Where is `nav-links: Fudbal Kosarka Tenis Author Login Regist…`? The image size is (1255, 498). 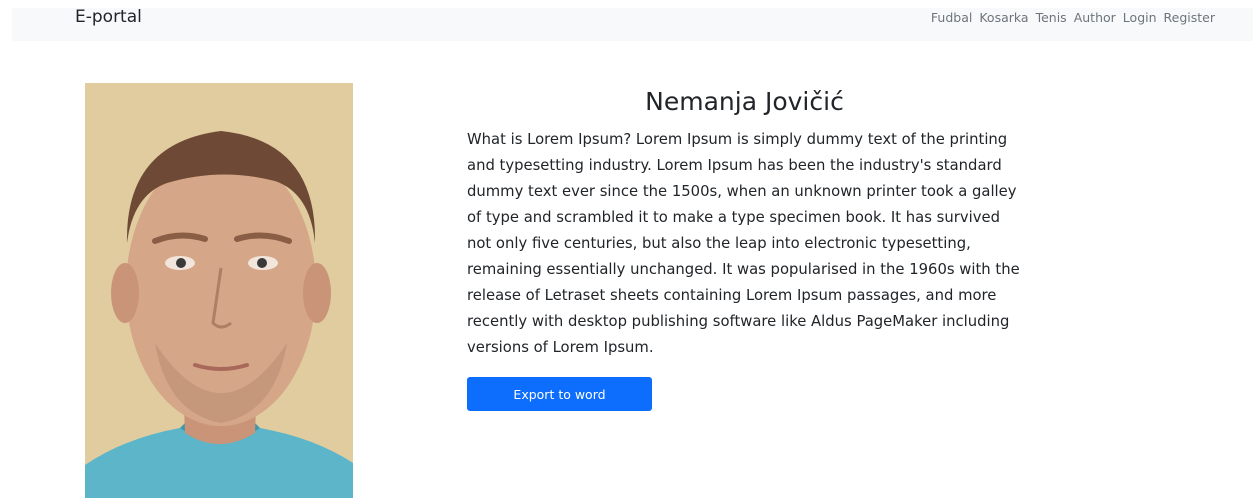
nav-links: Fudbal Kosarka Tenis Author Login Regist… is located at coordinates (1069, 17).